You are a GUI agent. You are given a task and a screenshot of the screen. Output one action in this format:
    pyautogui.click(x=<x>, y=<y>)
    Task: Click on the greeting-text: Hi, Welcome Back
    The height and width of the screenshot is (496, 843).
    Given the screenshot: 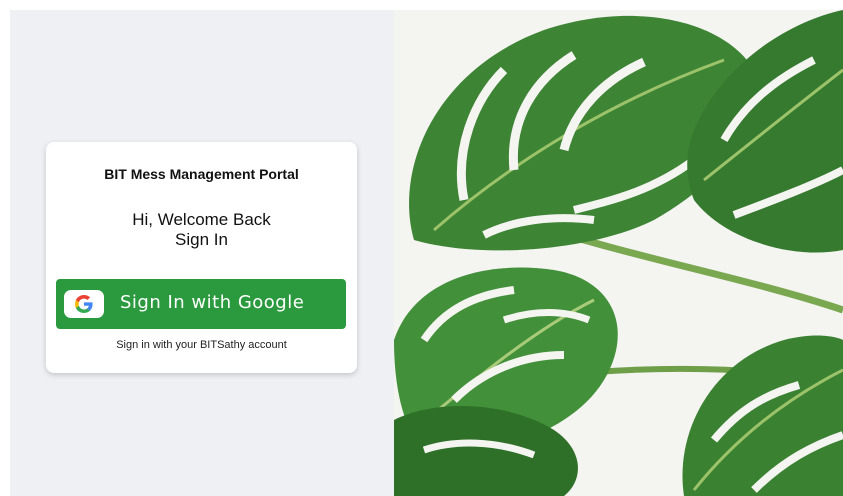 What is the action you would take?
    pyautogui.click(x=201, y=219)
    